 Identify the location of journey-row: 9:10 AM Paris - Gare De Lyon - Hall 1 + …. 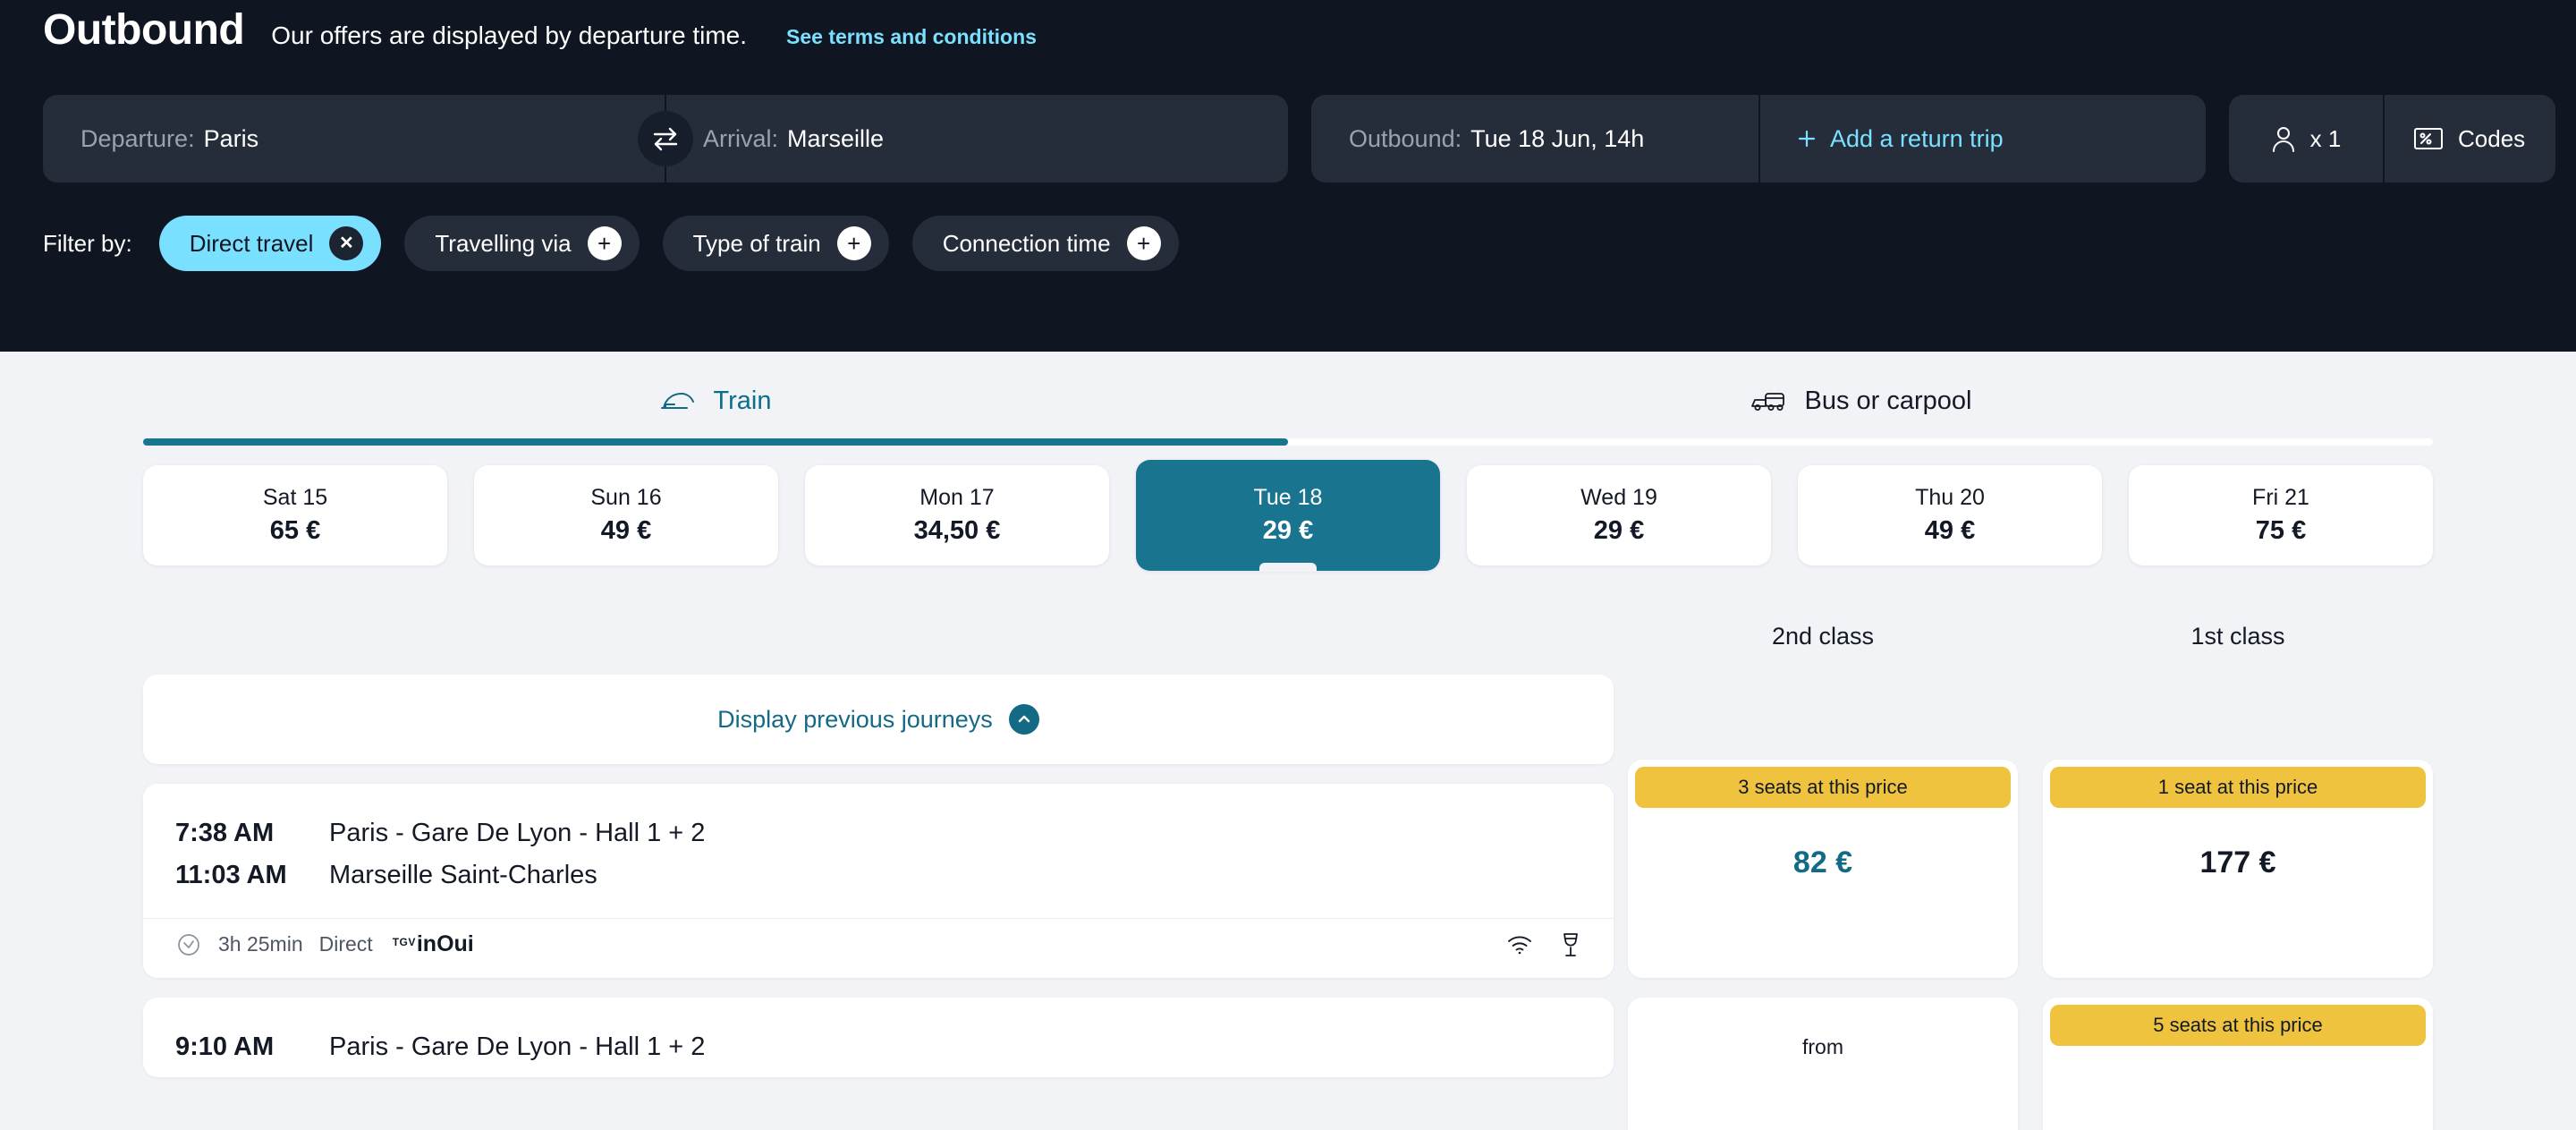
(878, 1037).